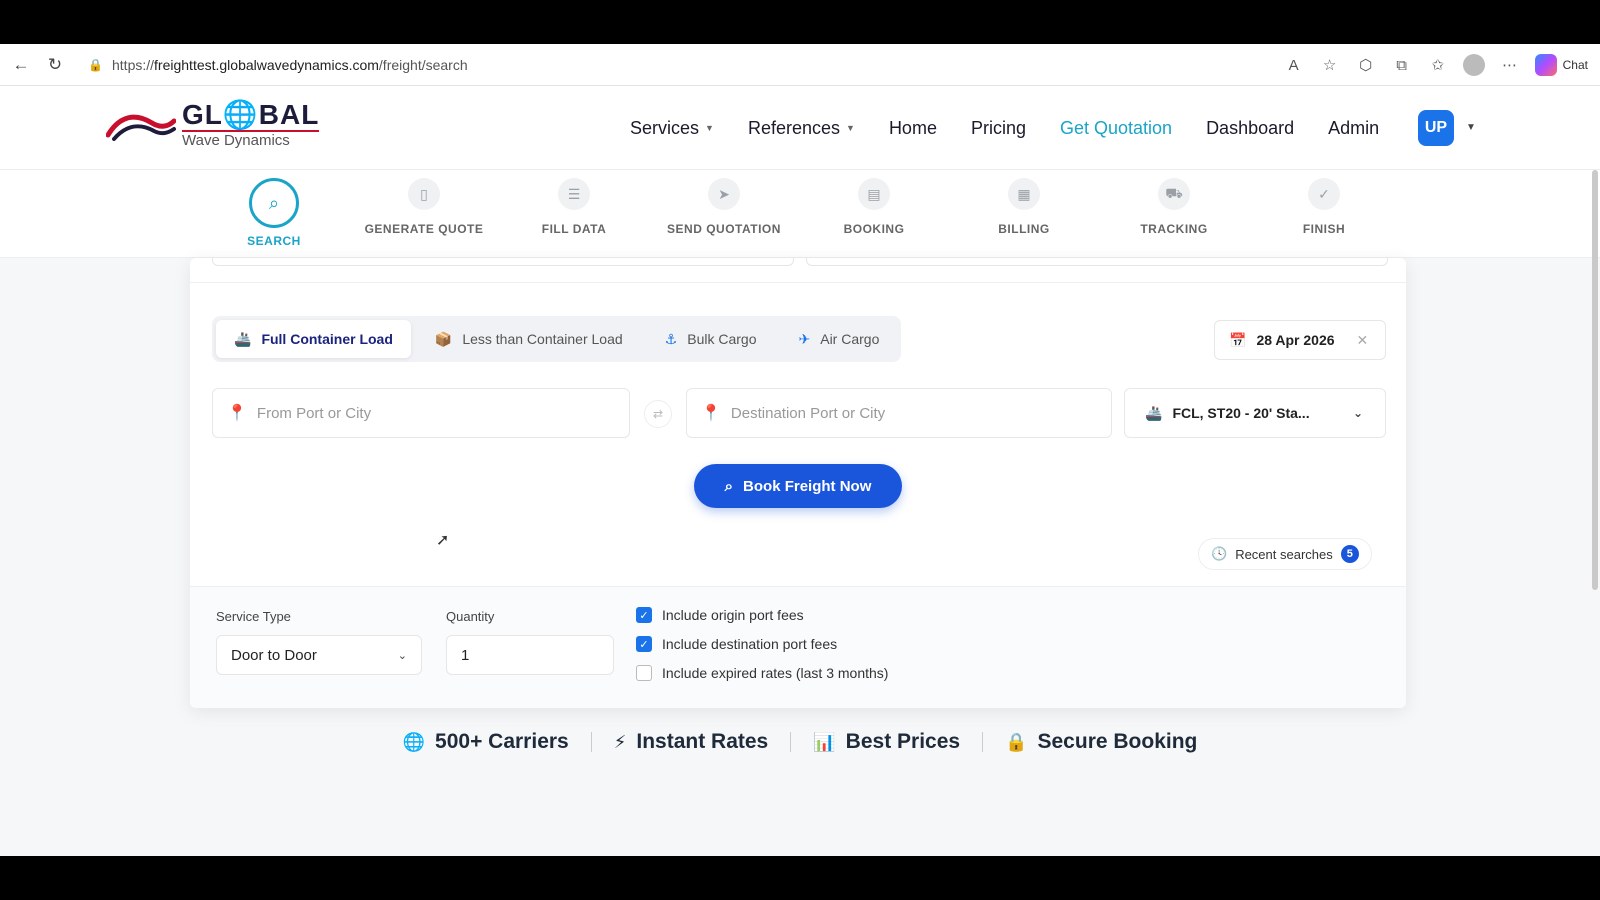 The width and height of the screenshot is (1600, 900). What do you see at coordinates (722, 339) in the screenshot?
I see `tab-label: Bulk Cargo` at bounding box center [722, 339].